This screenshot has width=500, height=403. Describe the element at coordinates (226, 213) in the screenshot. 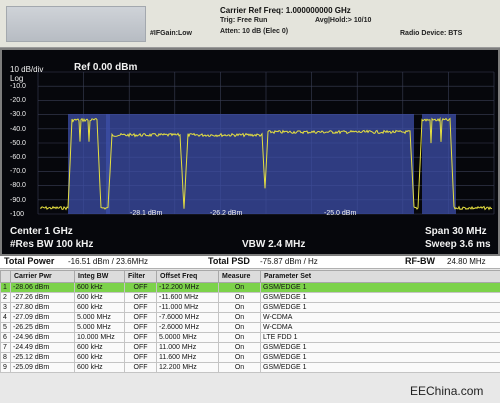

I see `channel-power-label: -26.2 dBm` at that location.